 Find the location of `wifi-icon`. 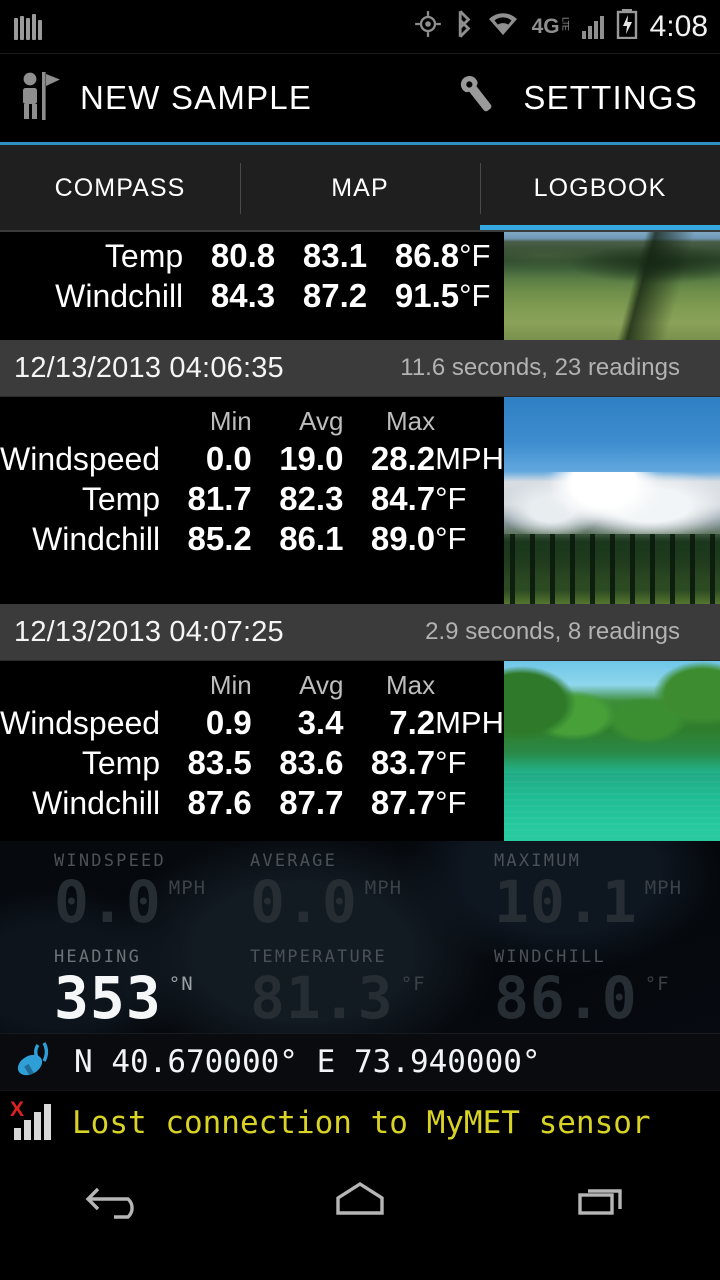

wifi-icon is located at coordinates (503, 26).